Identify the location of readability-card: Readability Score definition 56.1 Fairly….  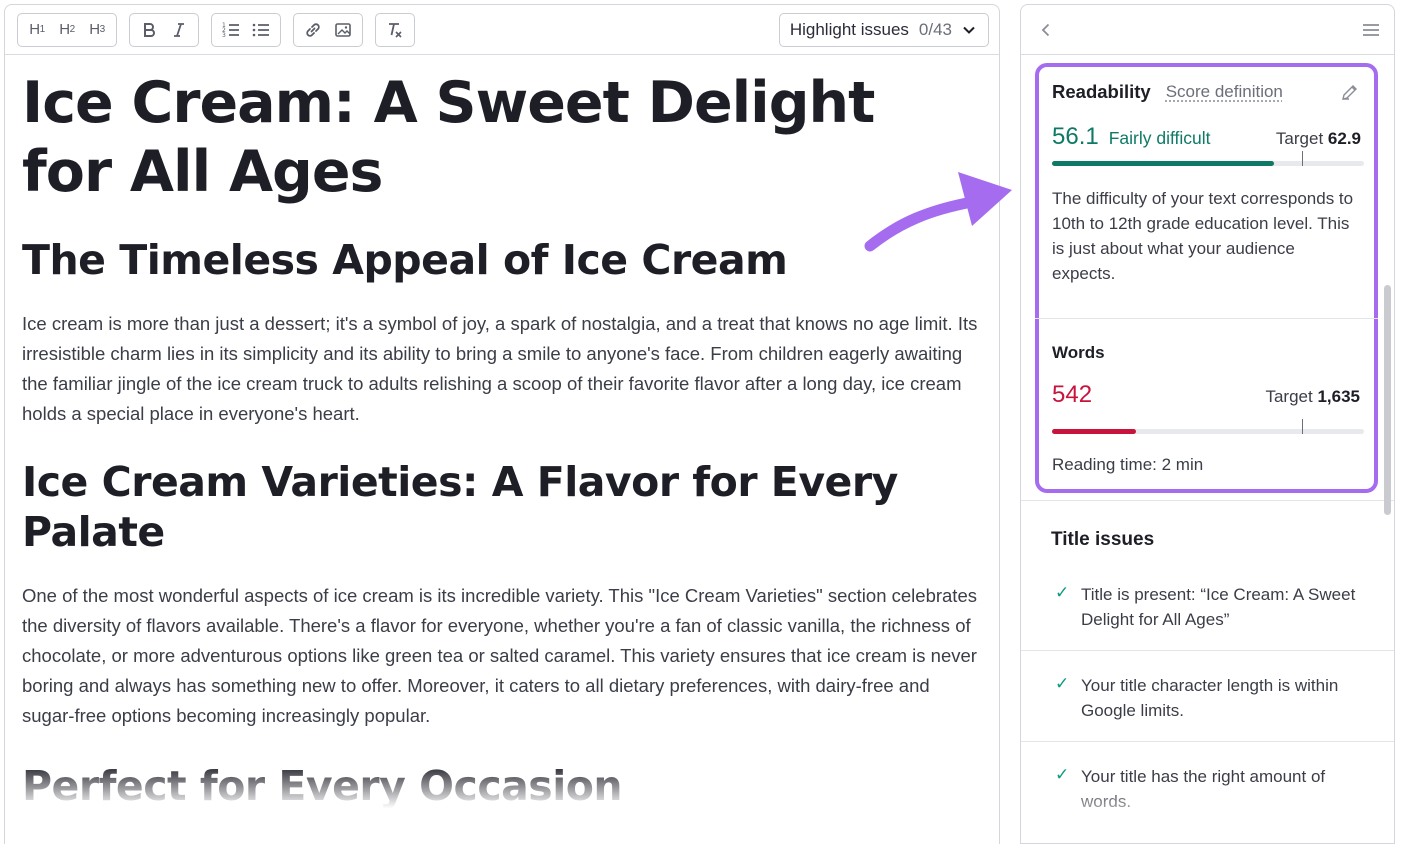
(1206, 278).